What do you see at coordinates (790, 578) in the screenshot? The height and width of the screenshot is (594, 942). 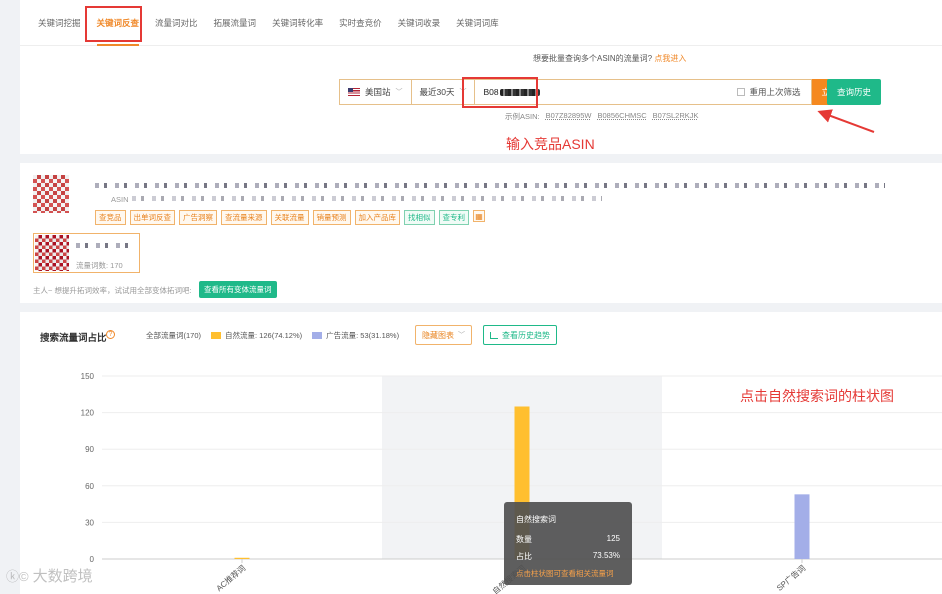 I see `x-tick-label: SP广告词` at bounding box center [790, 578].